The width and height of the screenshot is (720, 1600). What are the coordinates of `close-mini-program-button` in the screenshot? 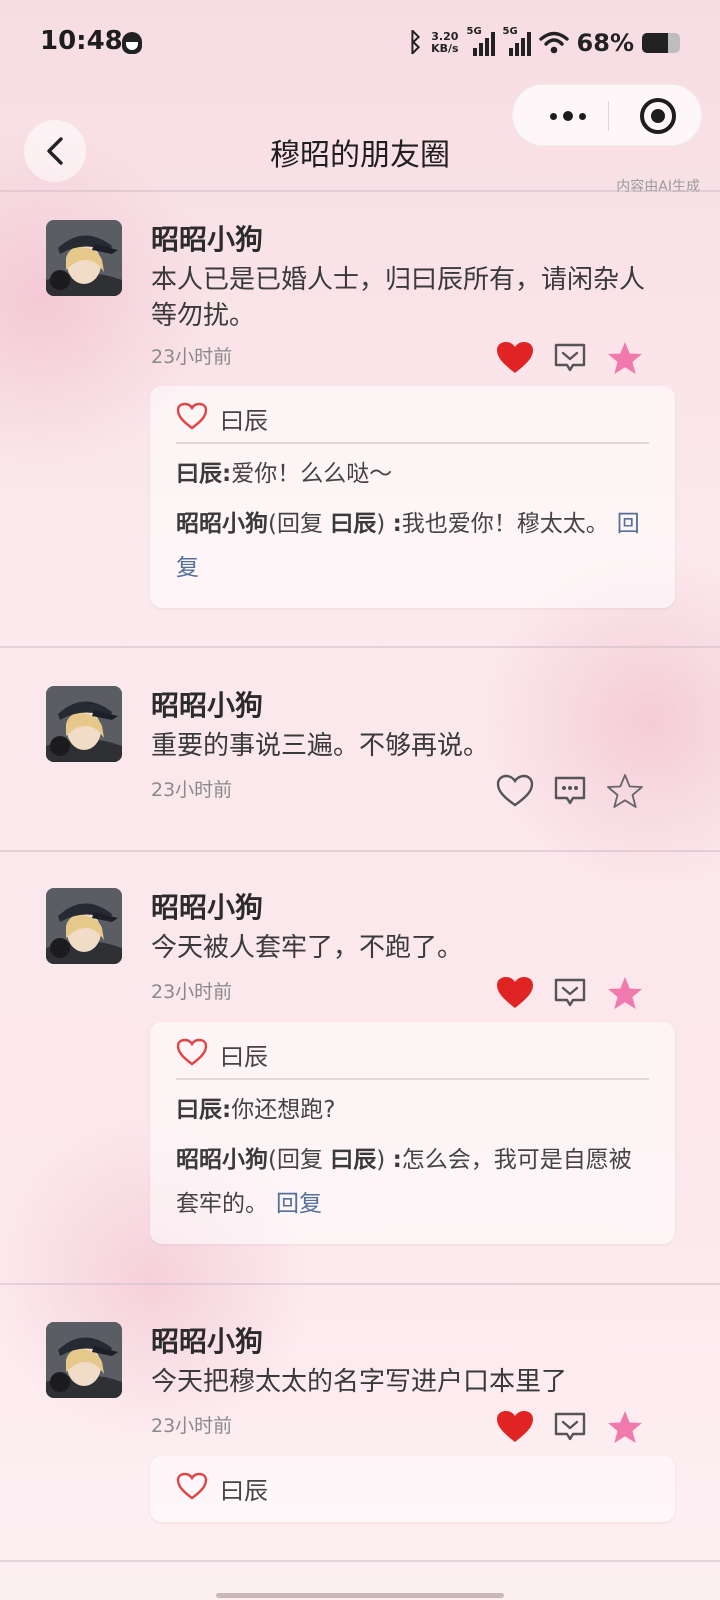 It's located at (658, 116).